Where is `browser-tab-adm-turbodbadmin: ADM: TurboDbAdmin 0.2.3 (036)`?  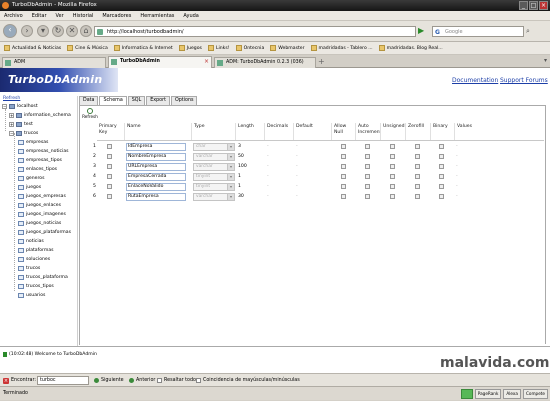 browser-tab-adm-turbodbadmin: ADM: TurboDbAdmin 0.2.3 (036) is located at coordinates (265, 62).